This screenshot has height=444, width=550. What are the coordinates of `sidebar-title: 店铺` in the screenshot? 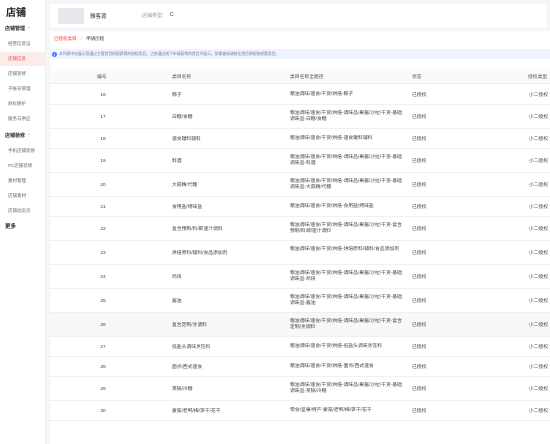 It's located at (16, 13).